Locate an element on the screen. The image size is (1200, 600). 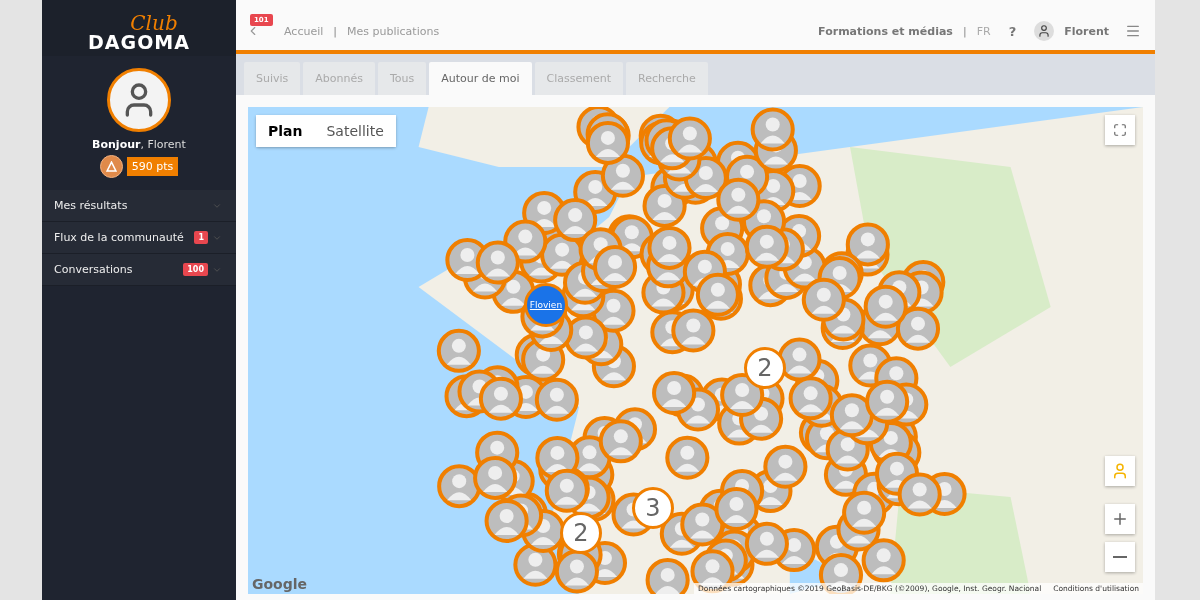
map-logo: Google is located at coordinates (280, 584).